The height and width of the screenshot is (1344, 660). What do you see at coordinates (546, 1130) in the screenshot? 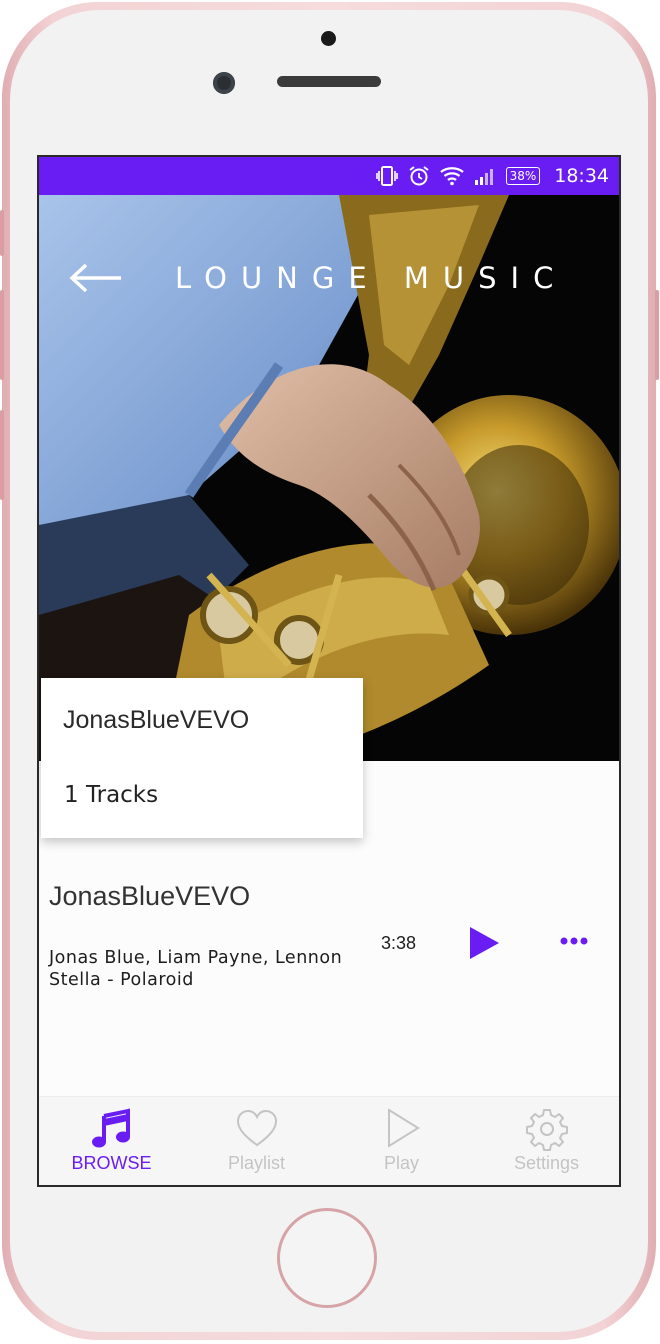
I see `gear-icon` at bounding box center [546, 1130].